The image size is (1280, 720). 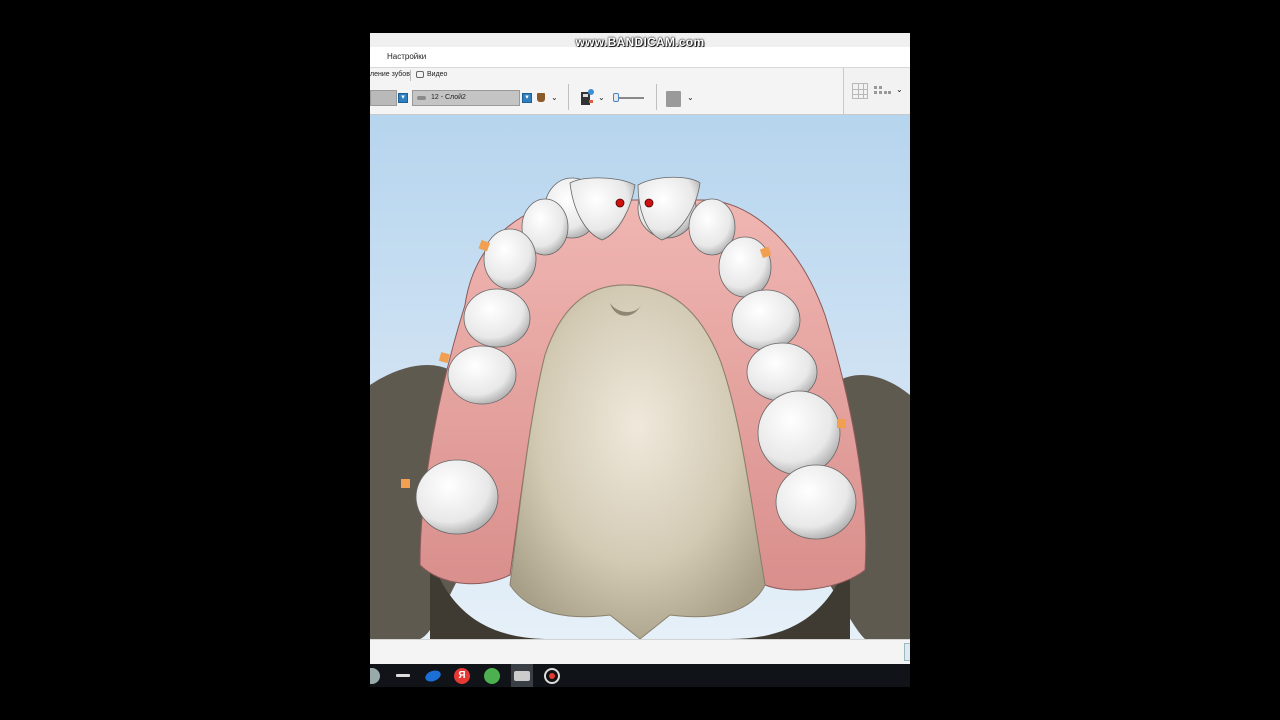 I want to click on tab-video: Видео, so click(x=437, y=74).